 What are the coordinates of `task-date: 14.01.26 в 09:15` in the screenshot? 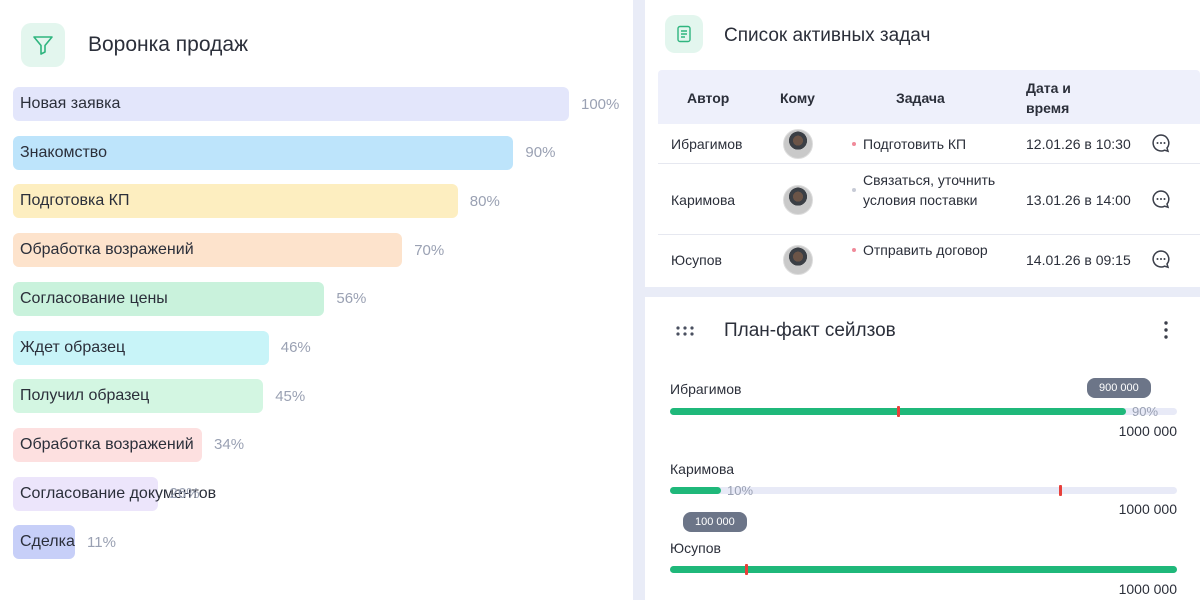 It's located at (1078, 260).